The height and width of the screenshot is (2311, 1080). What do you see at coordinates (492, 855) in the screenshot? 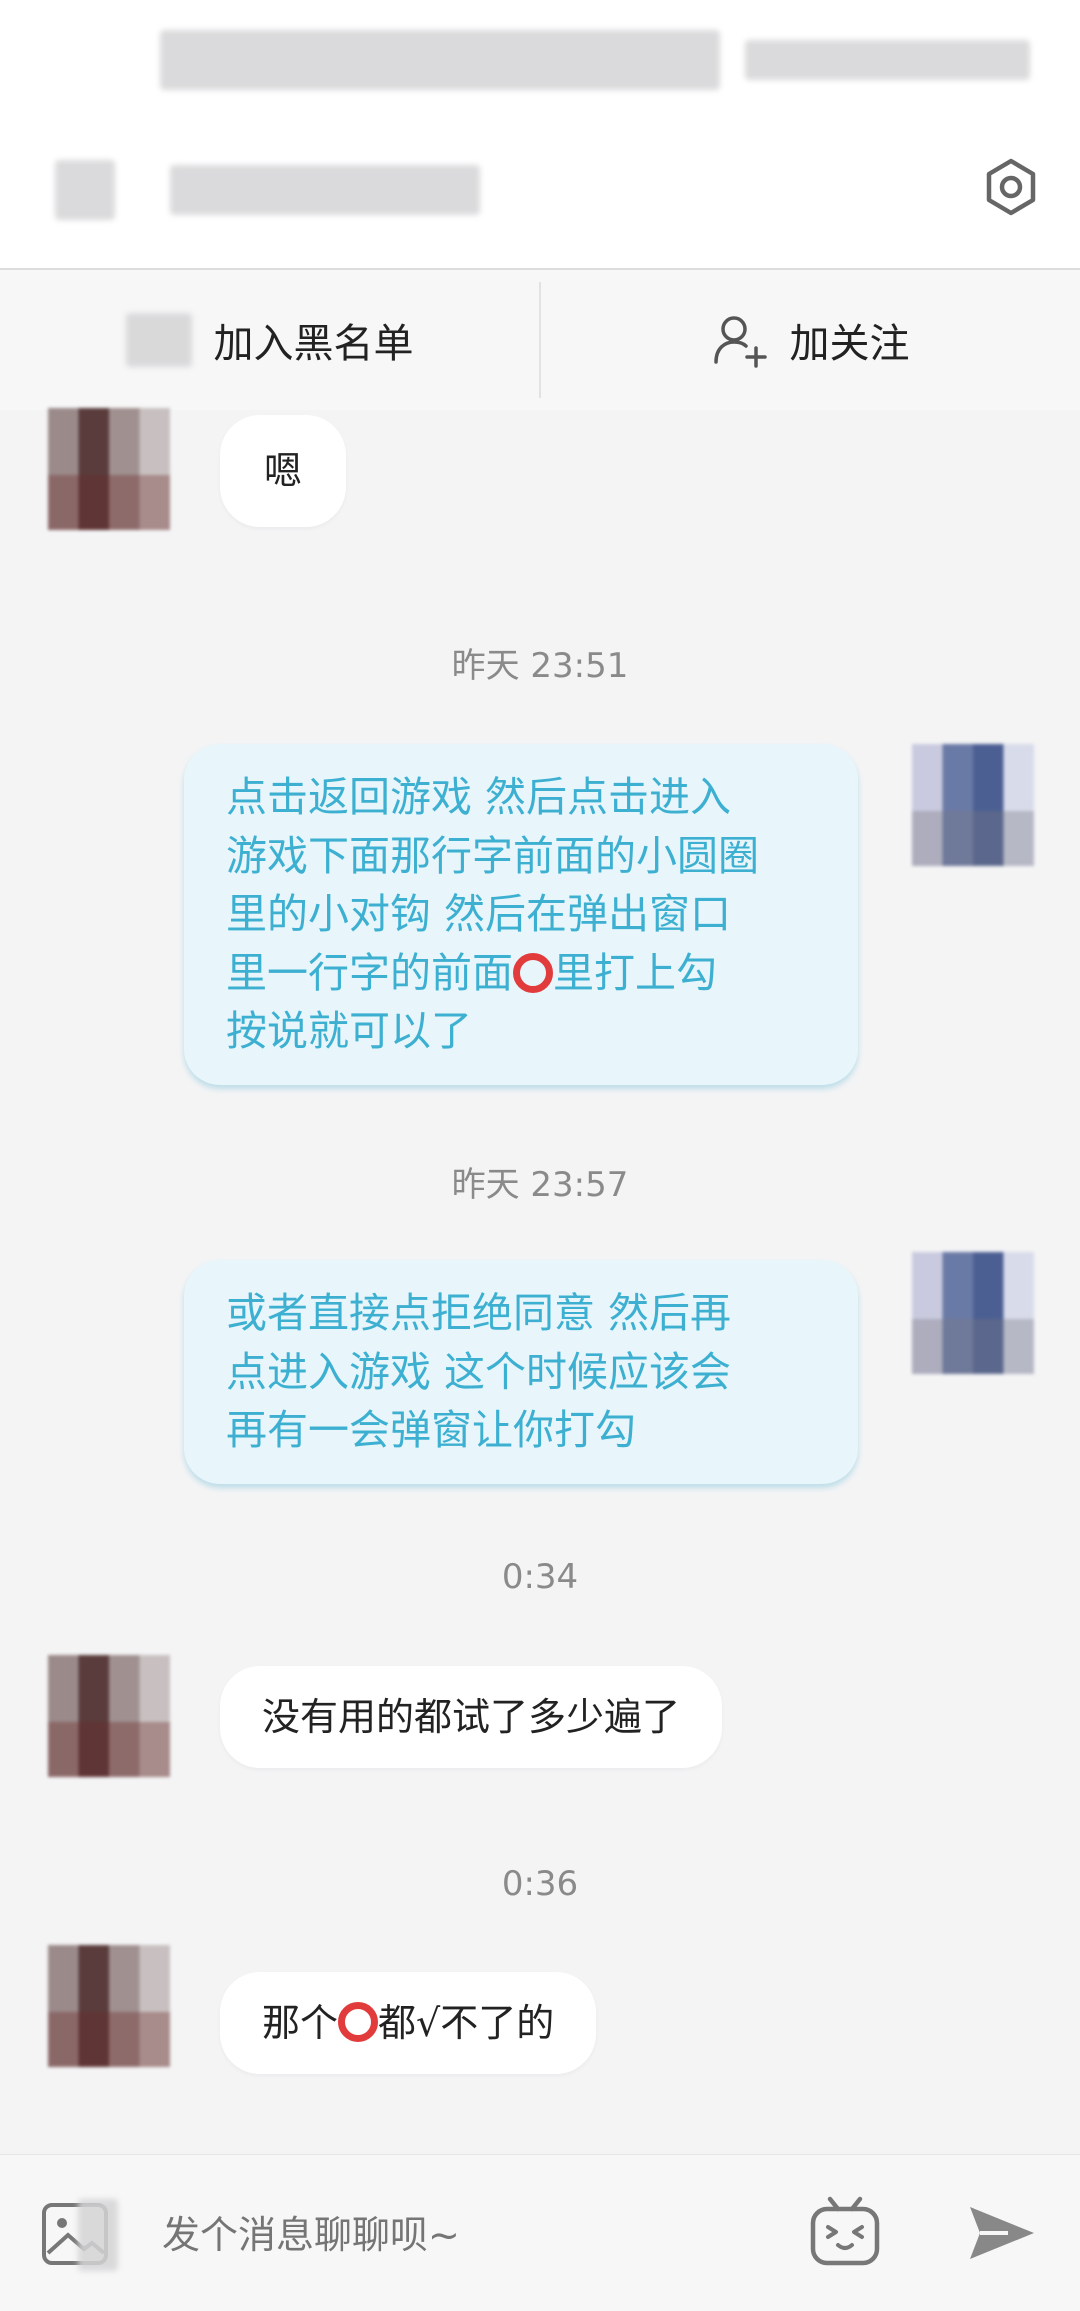
I see `message-line: 游戏下面那行字前面的小圆圈` at bounding box center [492, 855].